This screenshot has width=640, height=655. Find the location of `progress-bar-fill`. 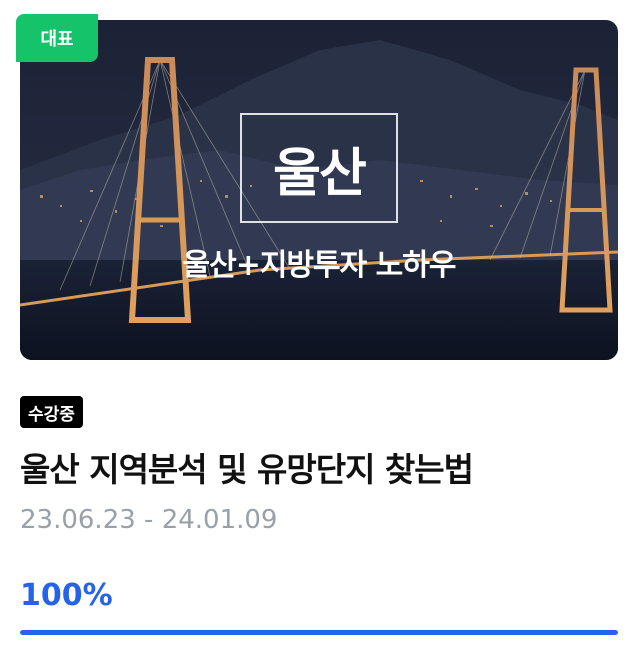

progress-bar-fill is located at coordinates (319, 632).